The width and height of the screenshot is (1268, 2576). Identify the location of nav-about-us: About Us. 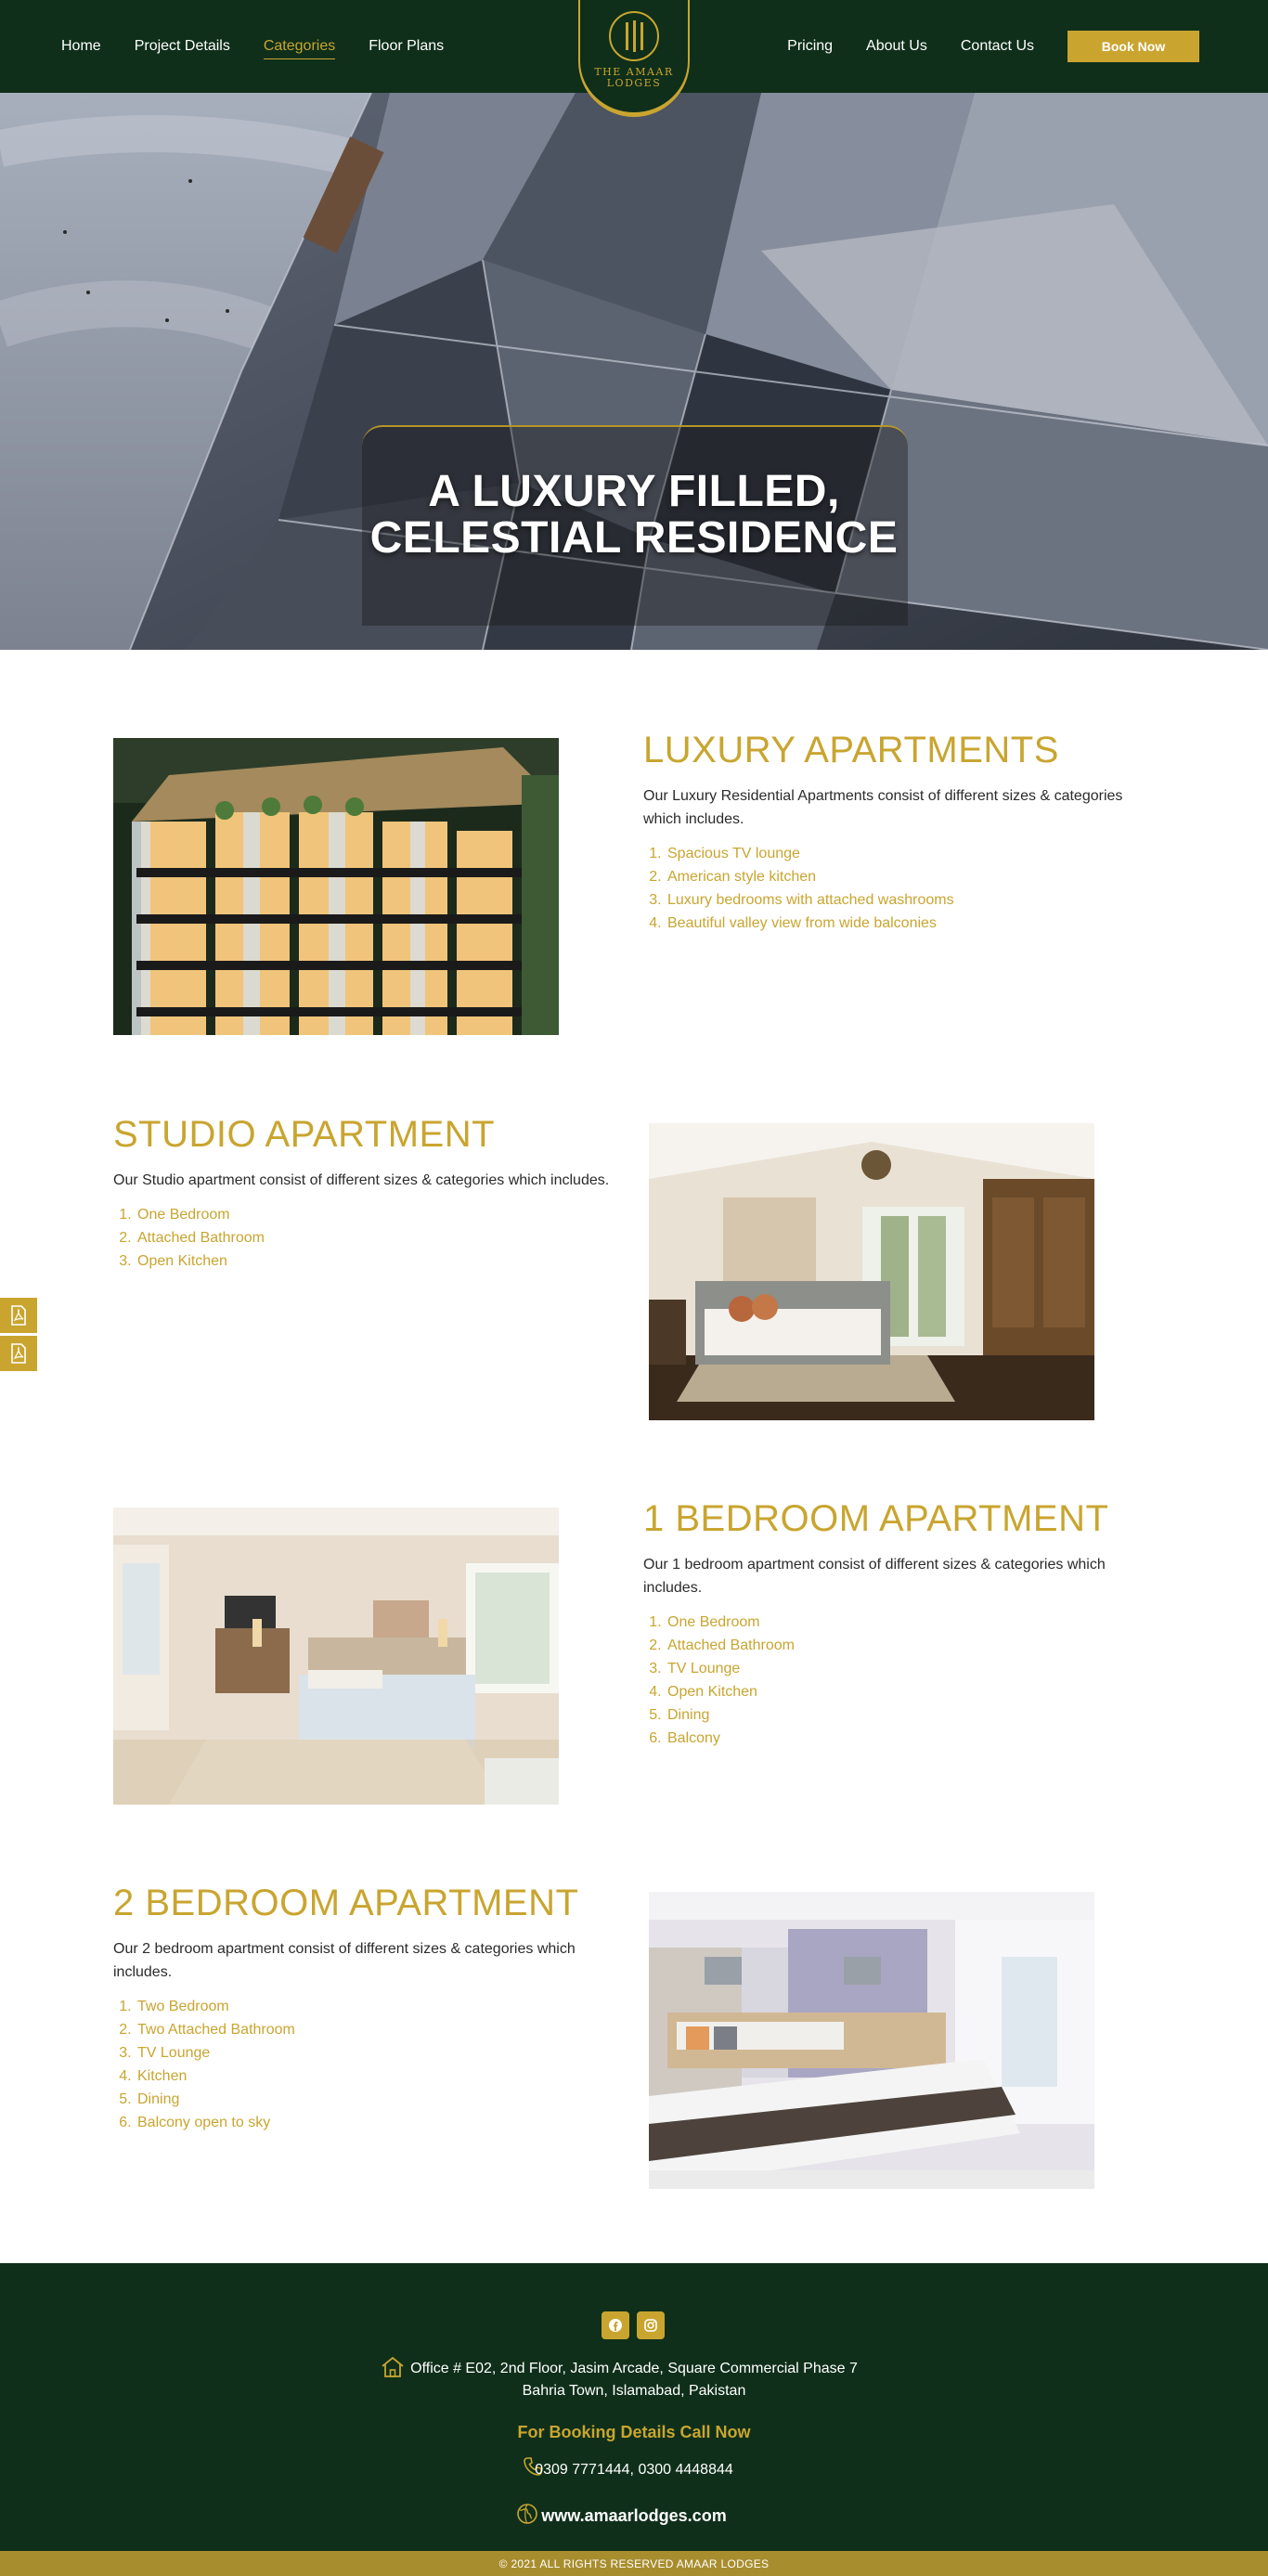
(896, 46).